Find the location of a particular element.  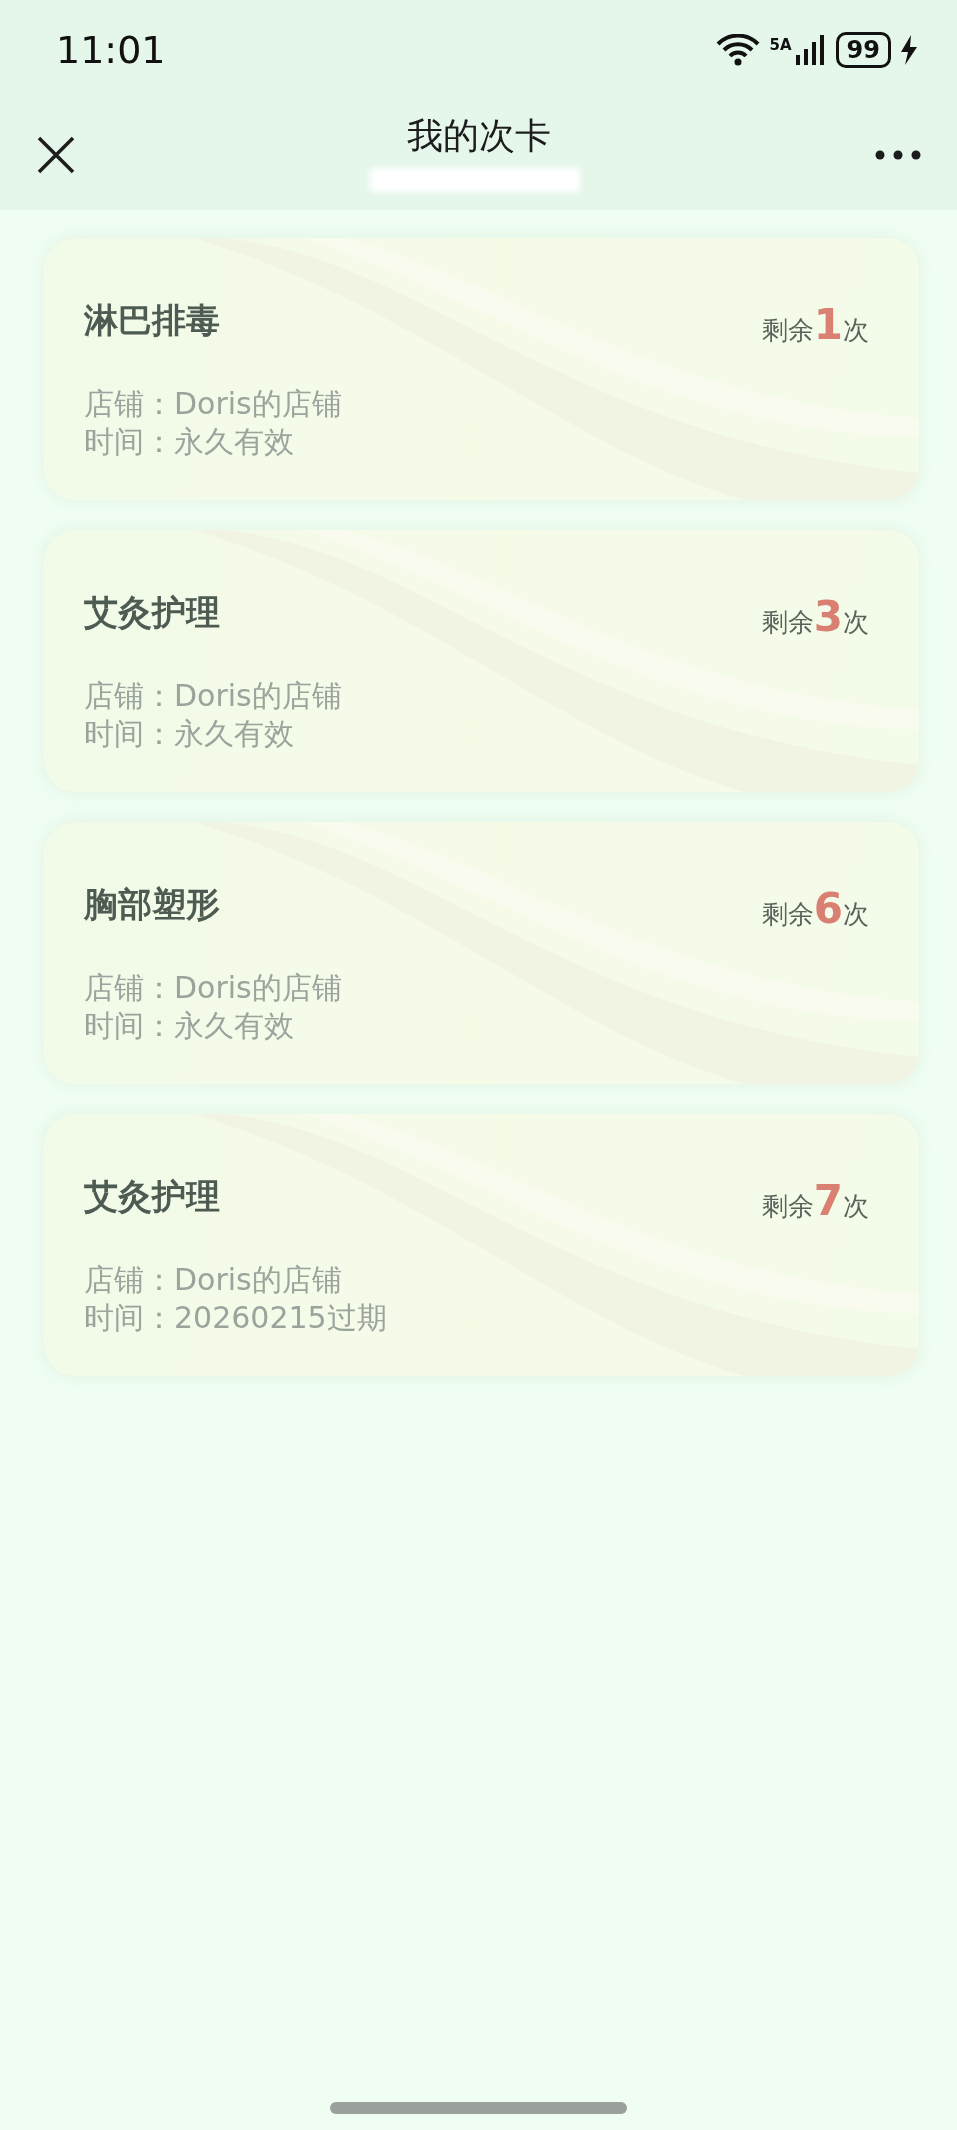

card-title: 胸部塑形 is located at coordinates (152, 904).